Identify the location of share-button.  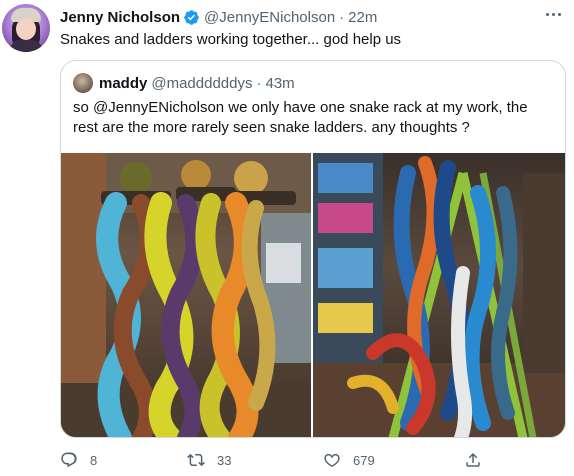
(479, 460).